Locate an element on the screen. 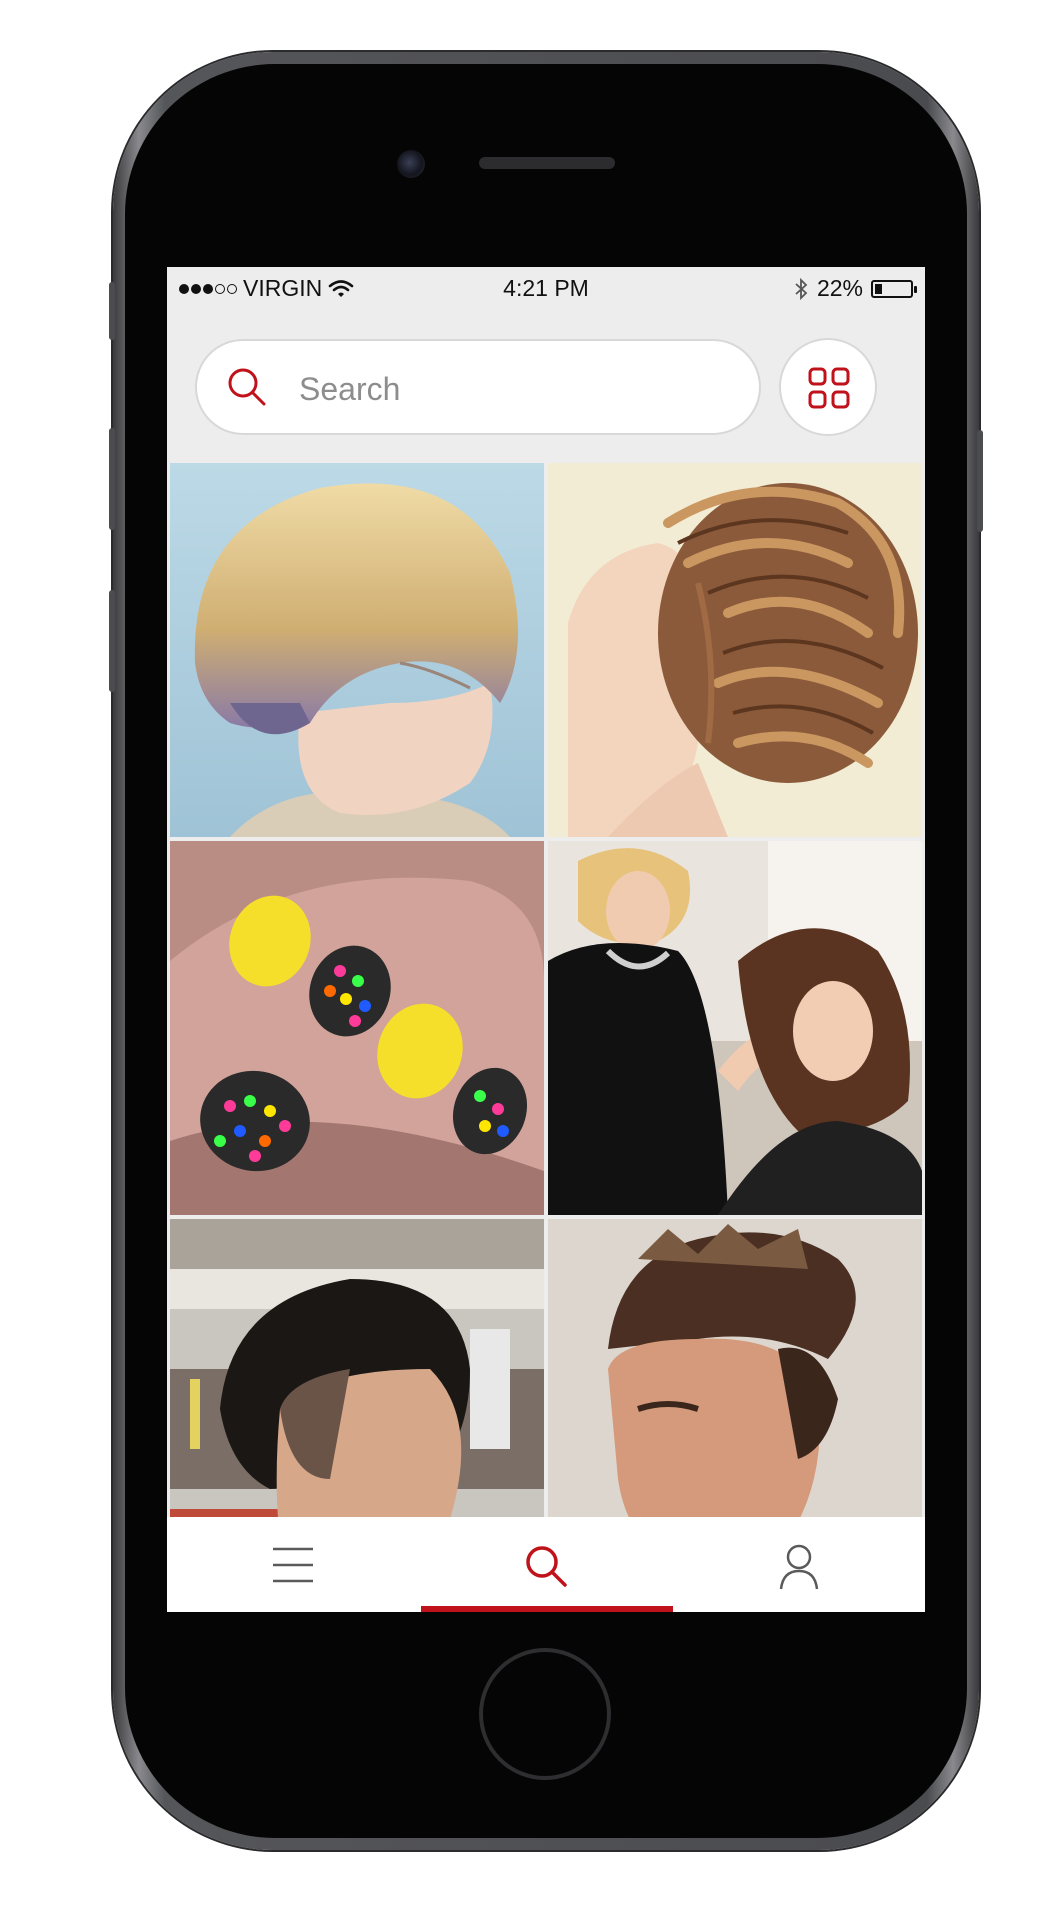 This screenshot has height=1906, width=1052. tab-menu is located at coordinates (293, 1564).